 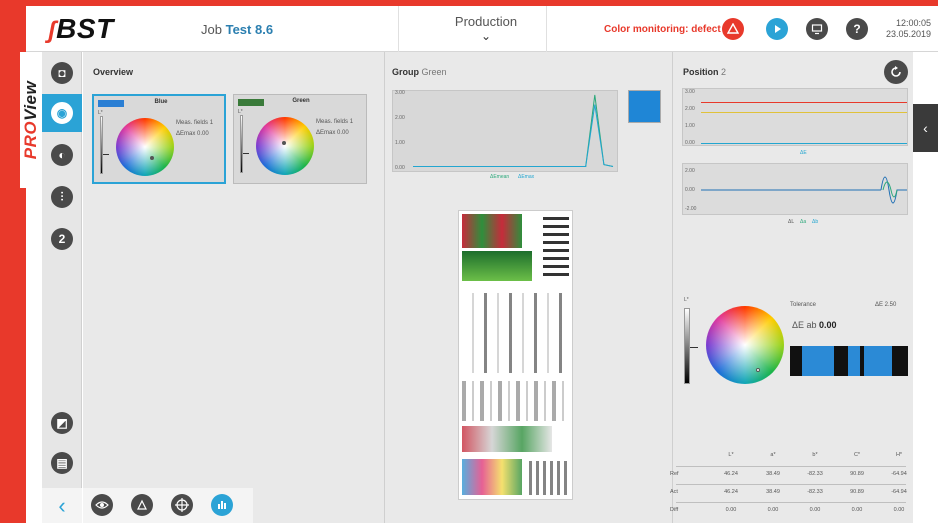 I want to click on emax-value: 0.00, so click(x=343, y=133).